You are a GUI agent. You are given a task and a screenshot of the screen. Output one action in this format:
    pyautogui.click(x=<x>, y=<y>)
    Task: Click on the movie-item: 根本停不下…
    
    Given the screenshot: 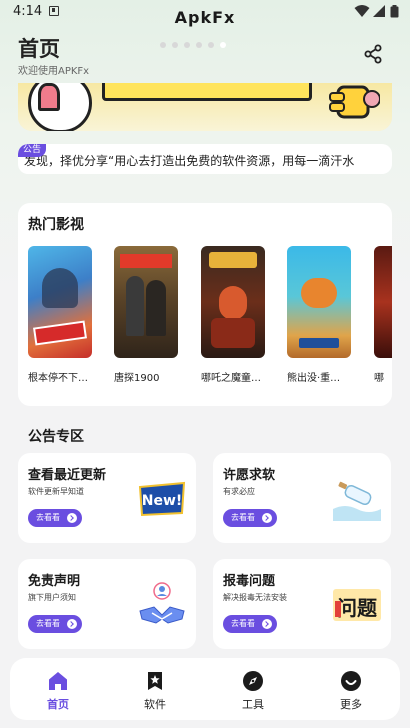 What is the action you would take?
    pyautogui.click(x=60, y=315)
    